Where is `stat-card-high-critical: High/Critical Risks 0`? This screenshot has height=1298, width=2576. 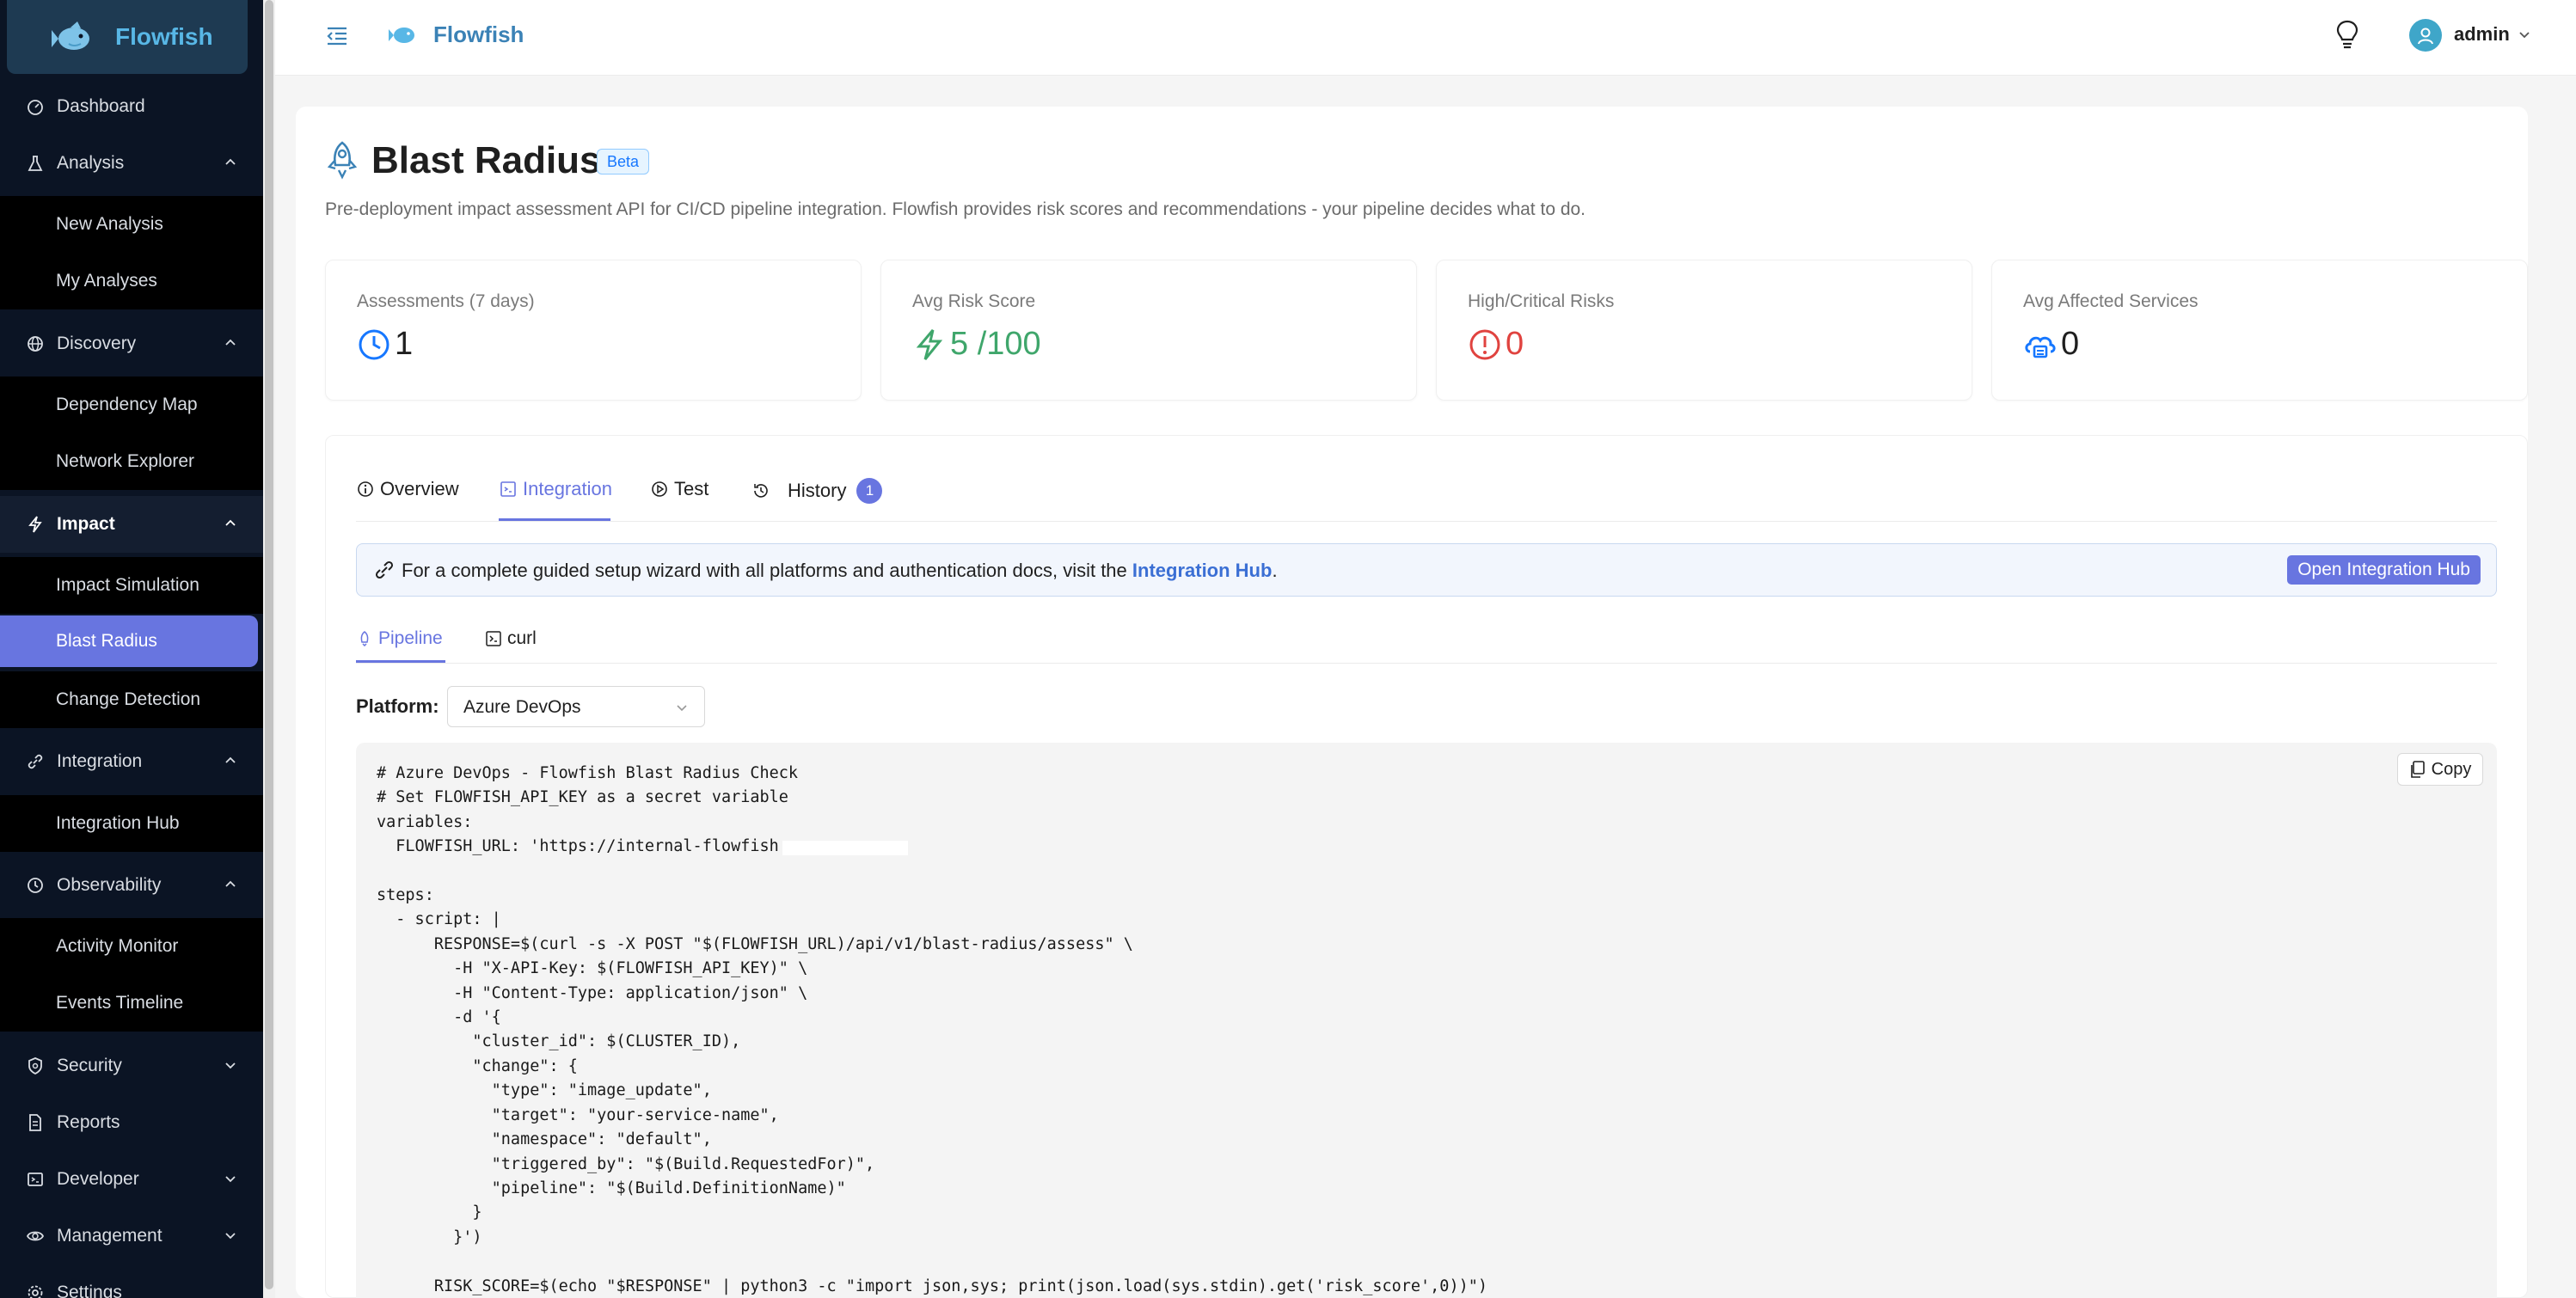
stat-card-high-critical: High/Critical Risks 0 is located at coordinates (1704, 331).